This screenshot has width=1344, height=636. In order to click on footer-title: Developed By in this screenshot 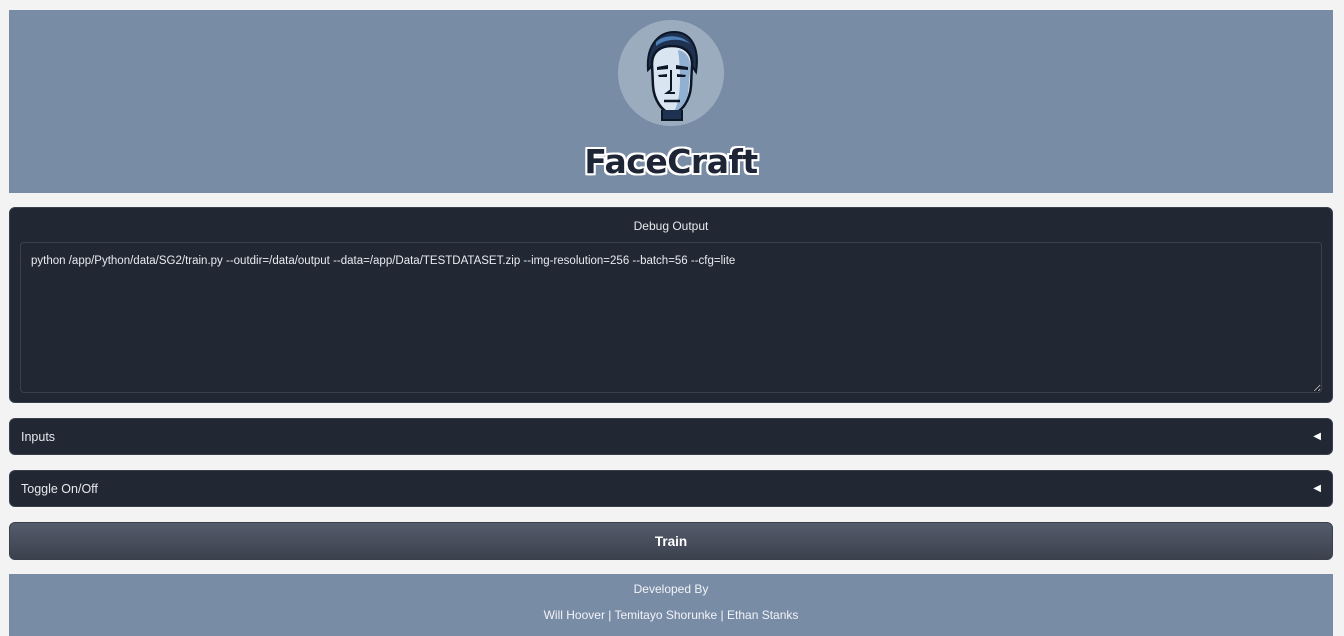, I will do `click(671, 589)`.